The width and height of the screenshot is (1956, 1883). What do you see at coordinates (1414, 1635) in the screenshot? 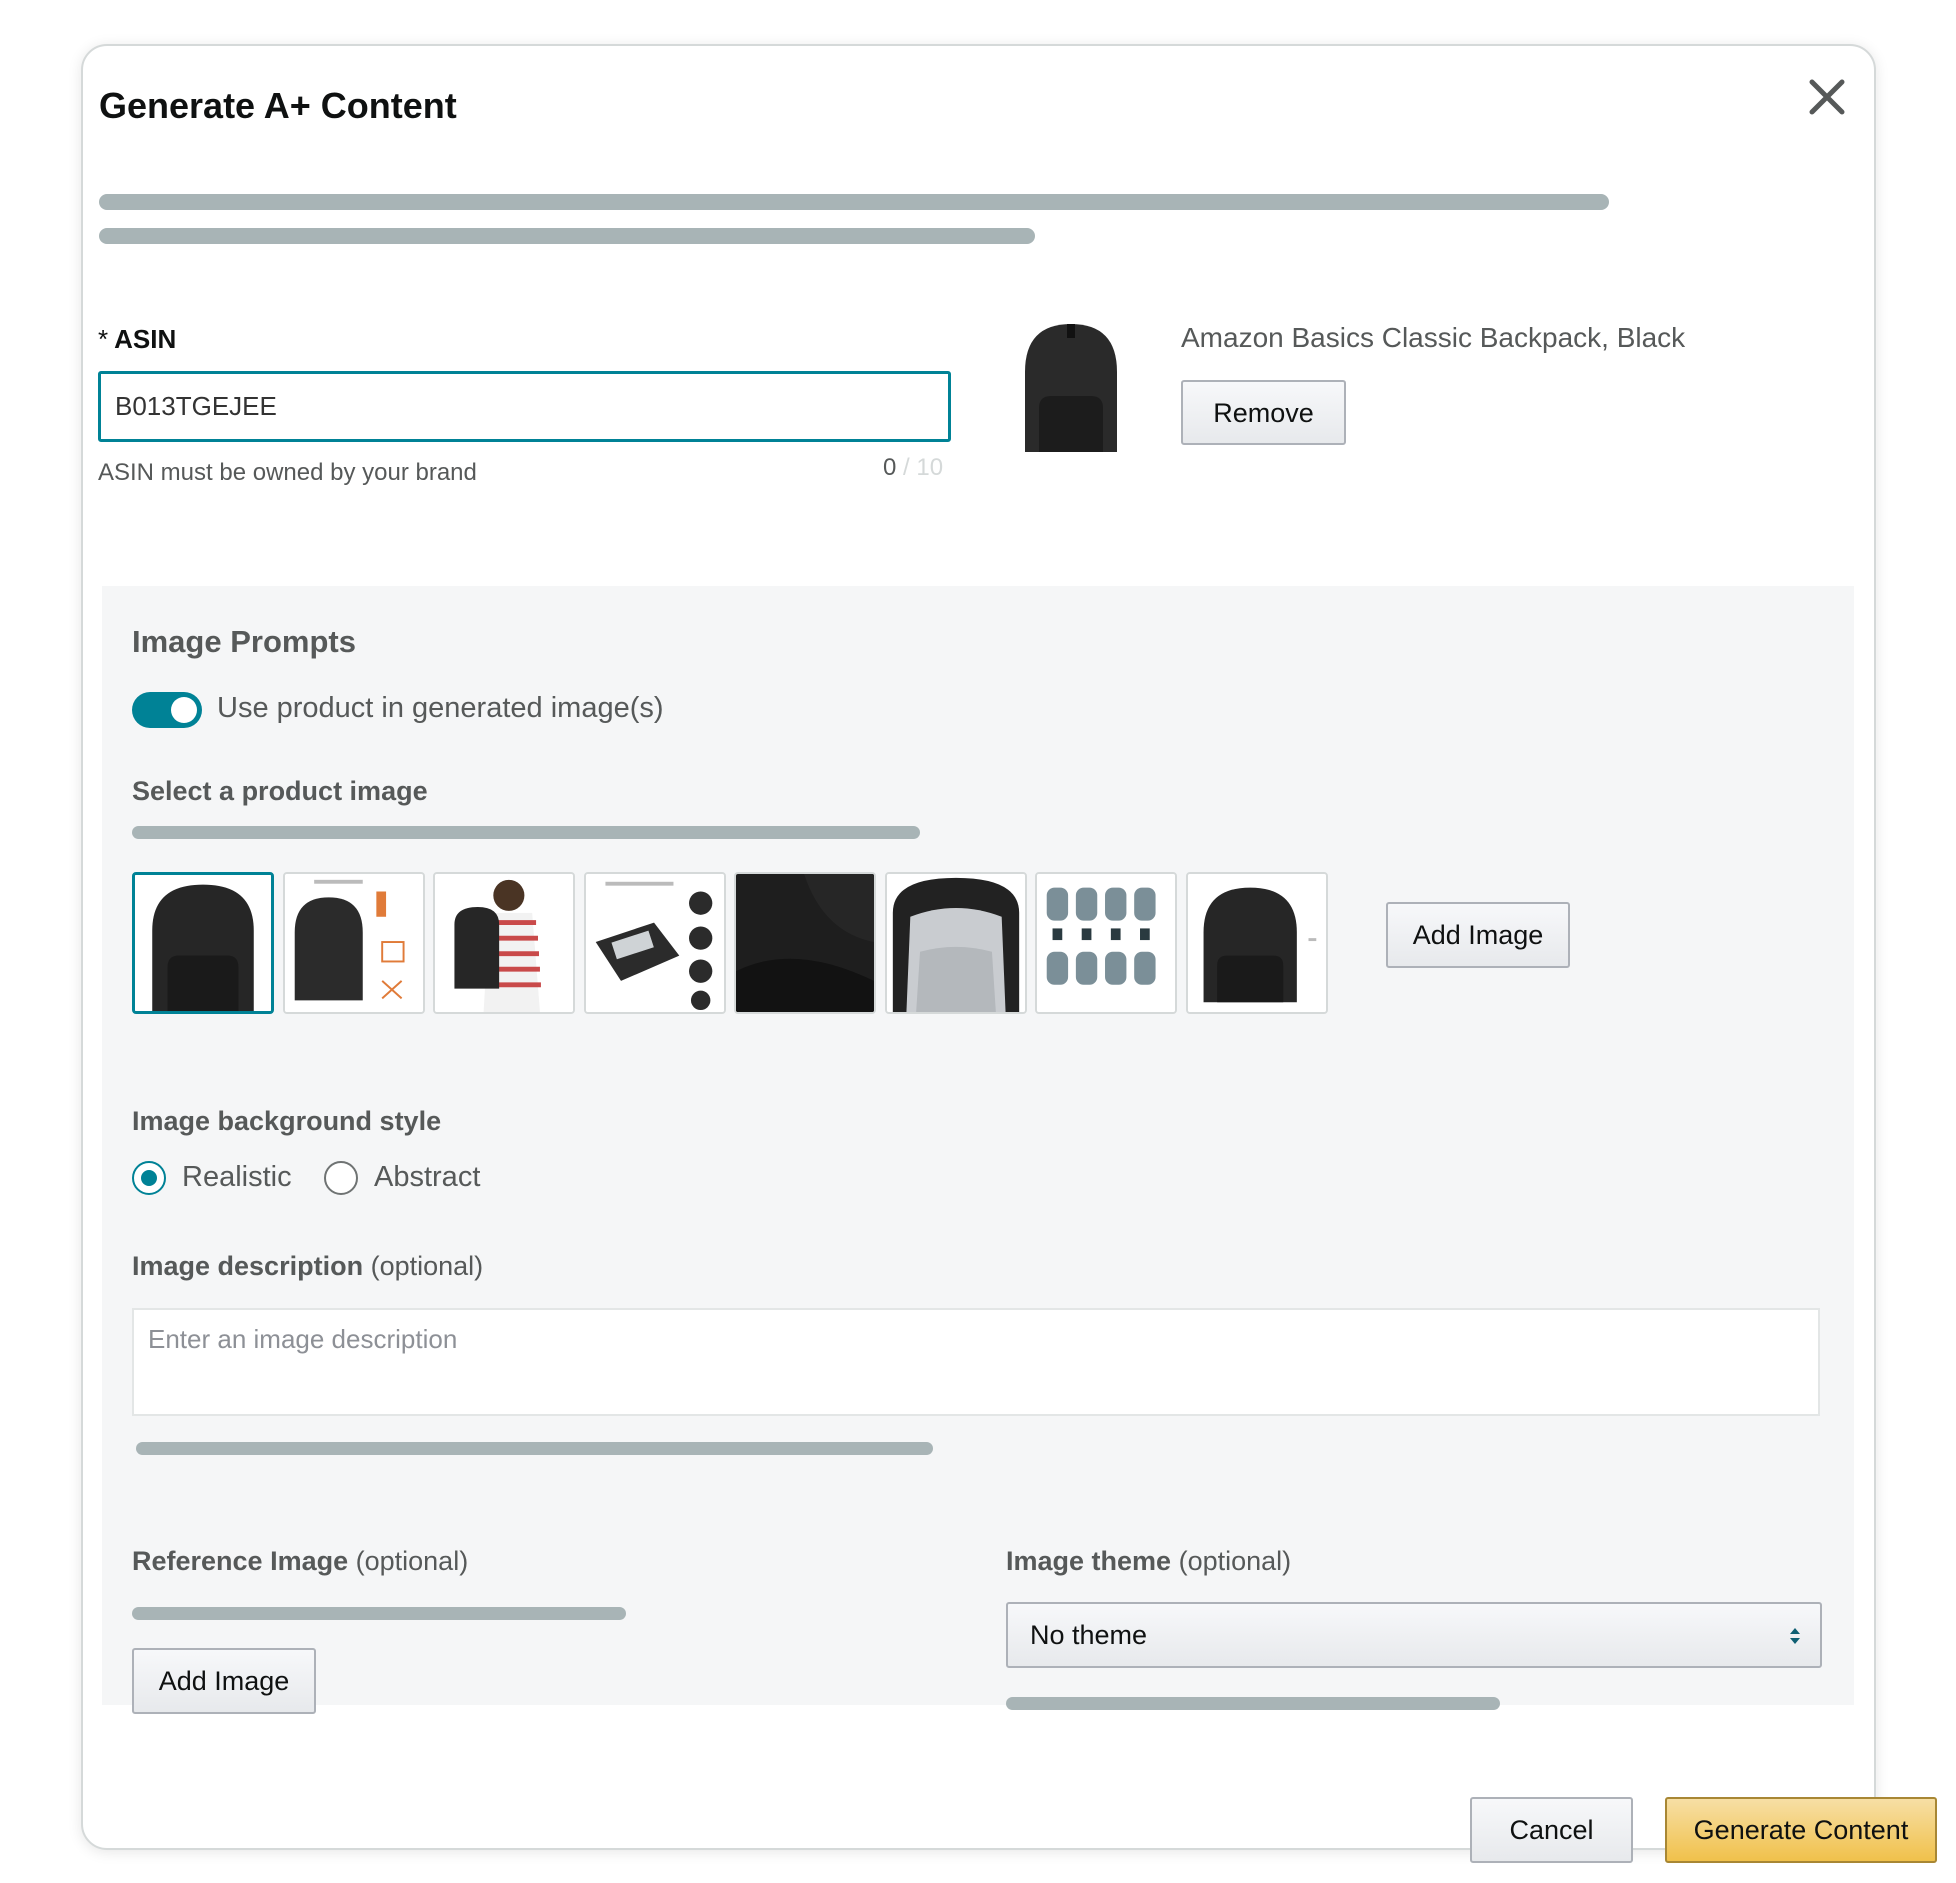
I see `image-theme-select: No theme` at bounding box center [1414, 1635].